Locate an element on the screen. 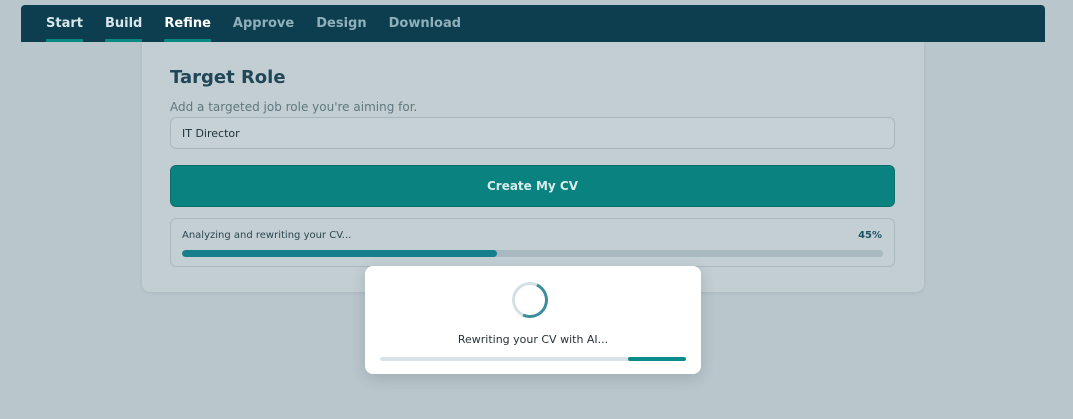 The width and height of the screenshot is (1073, 419). progress-percent: 45% is located at coordinates (870, 235).